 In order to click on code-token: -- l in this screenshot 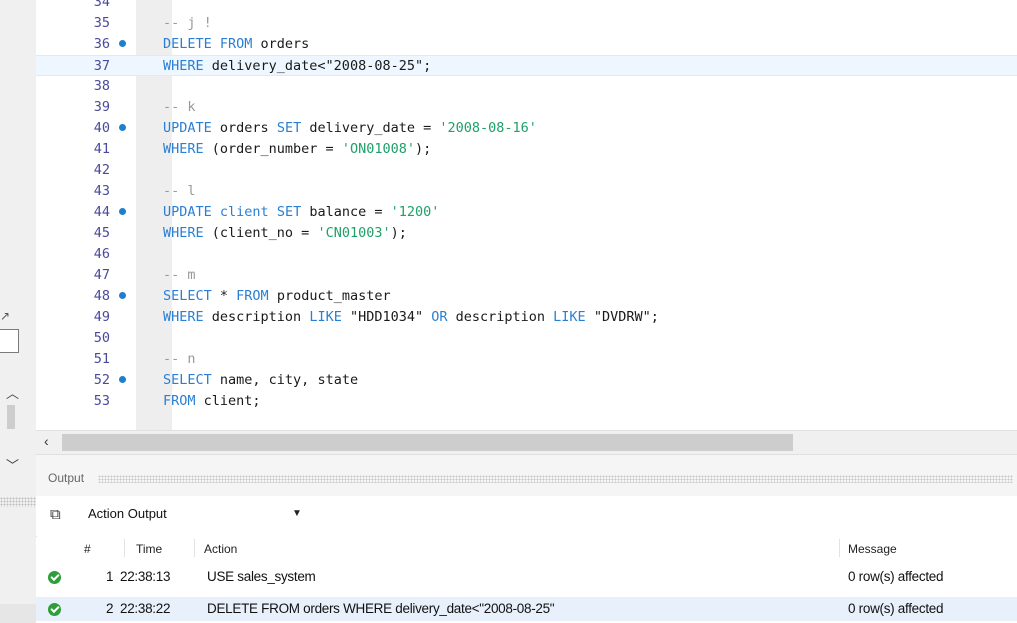, I will do `click(179, 191)`.